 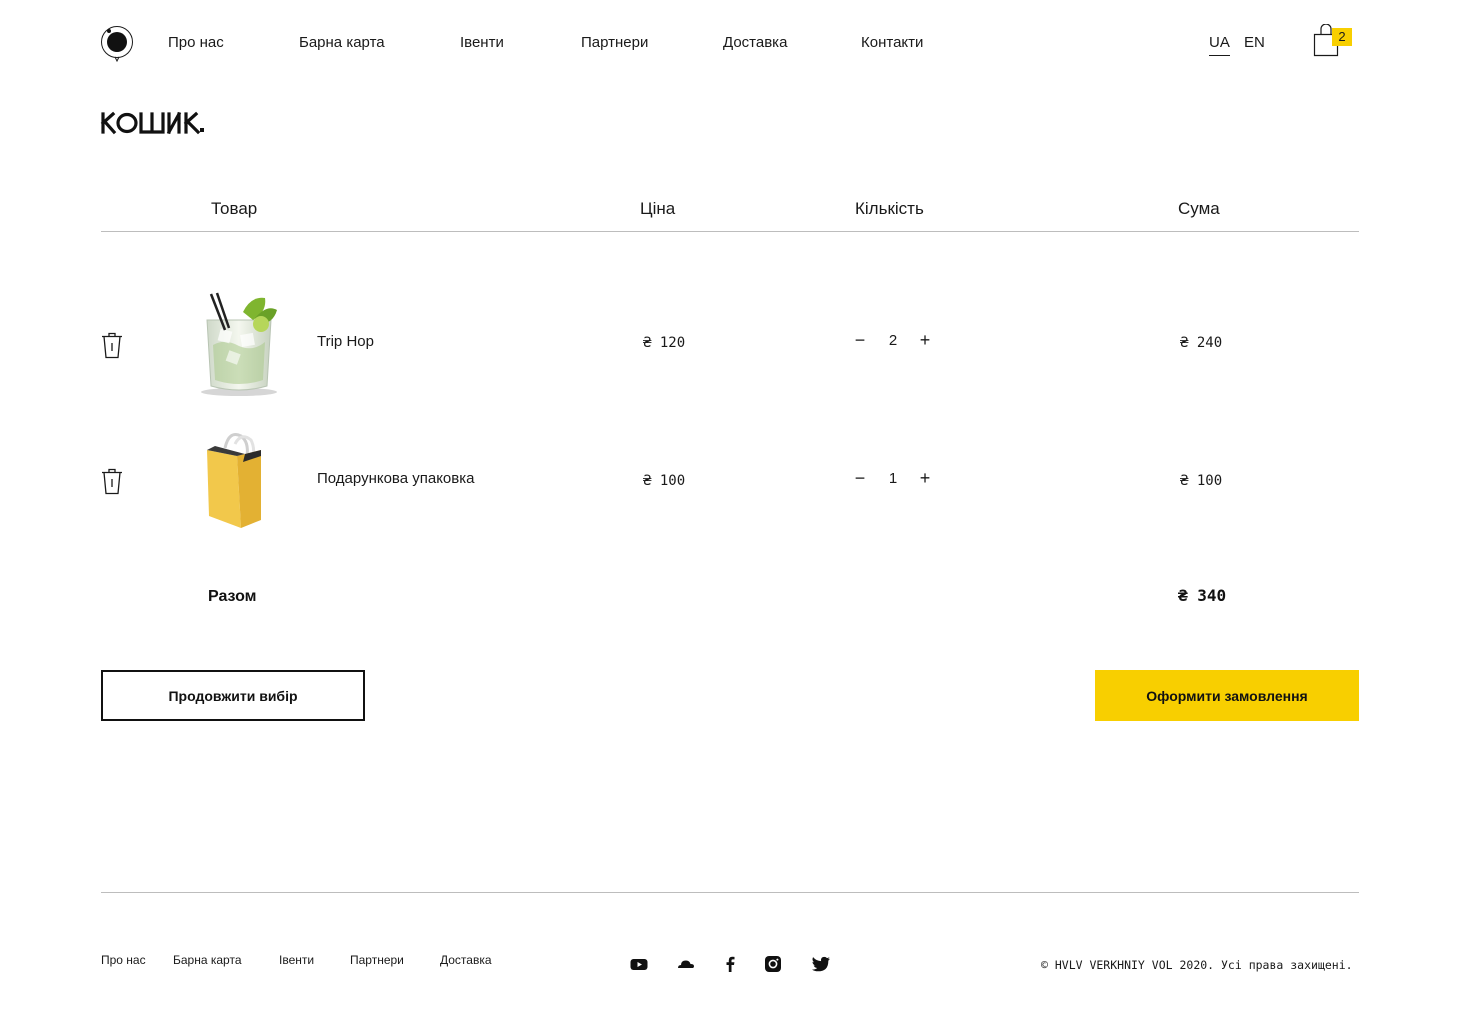 I want to click on footer-nav-about: Про нас, so click(x=123, y=960).